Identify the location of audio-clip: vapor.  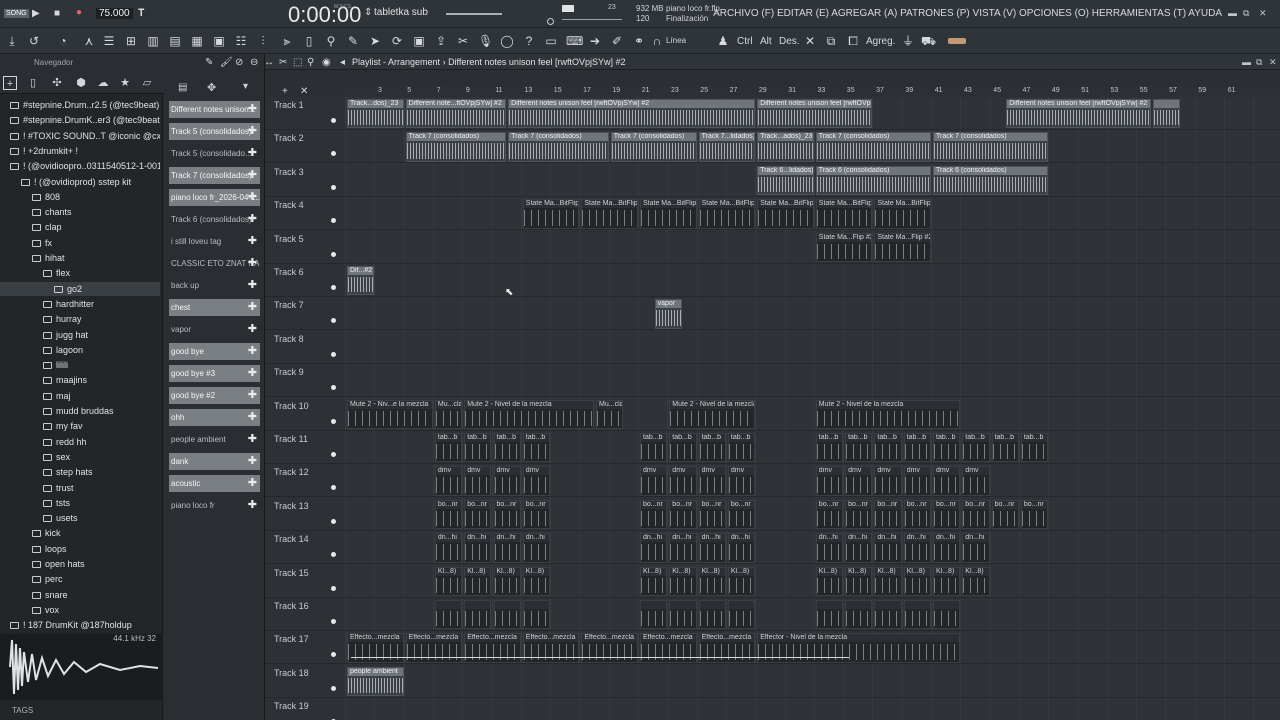
(668, 314).